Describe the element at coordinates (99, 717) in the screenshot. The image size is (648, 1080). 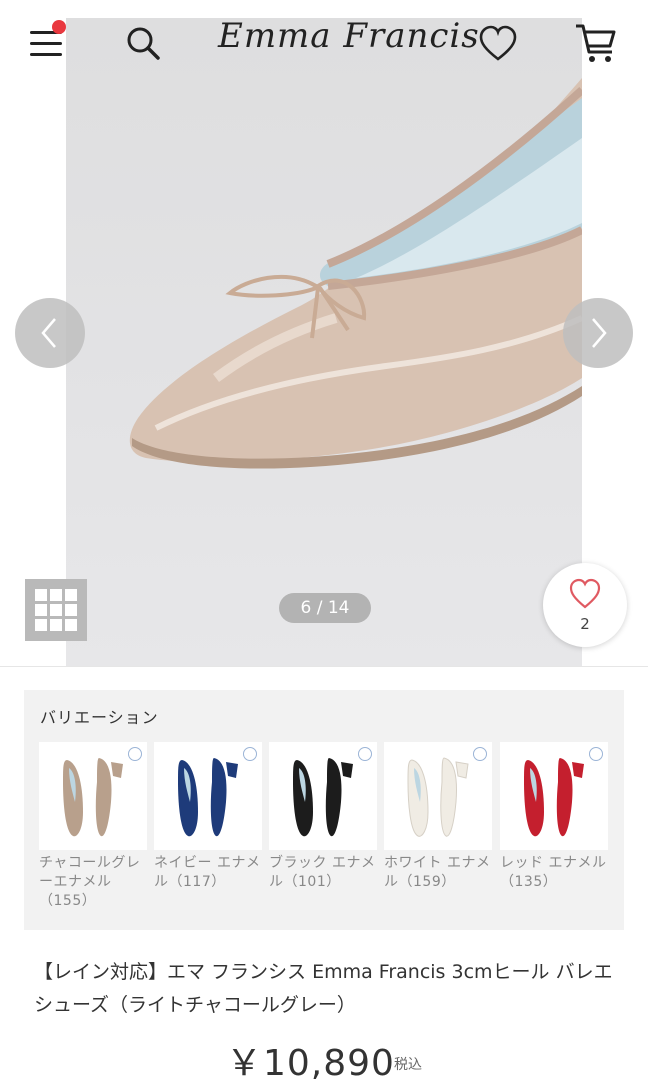
I see `variations-title: バリエーション` at that location.